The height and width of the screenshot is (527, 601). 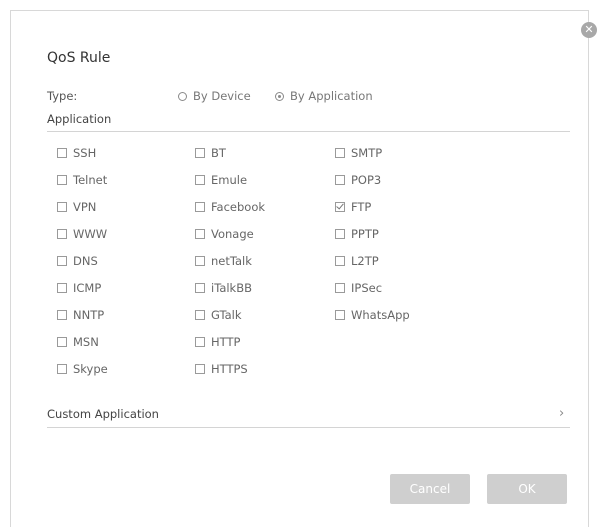 I want to click on checkbox-vonage: Vonage, so click(x=224, y=234).